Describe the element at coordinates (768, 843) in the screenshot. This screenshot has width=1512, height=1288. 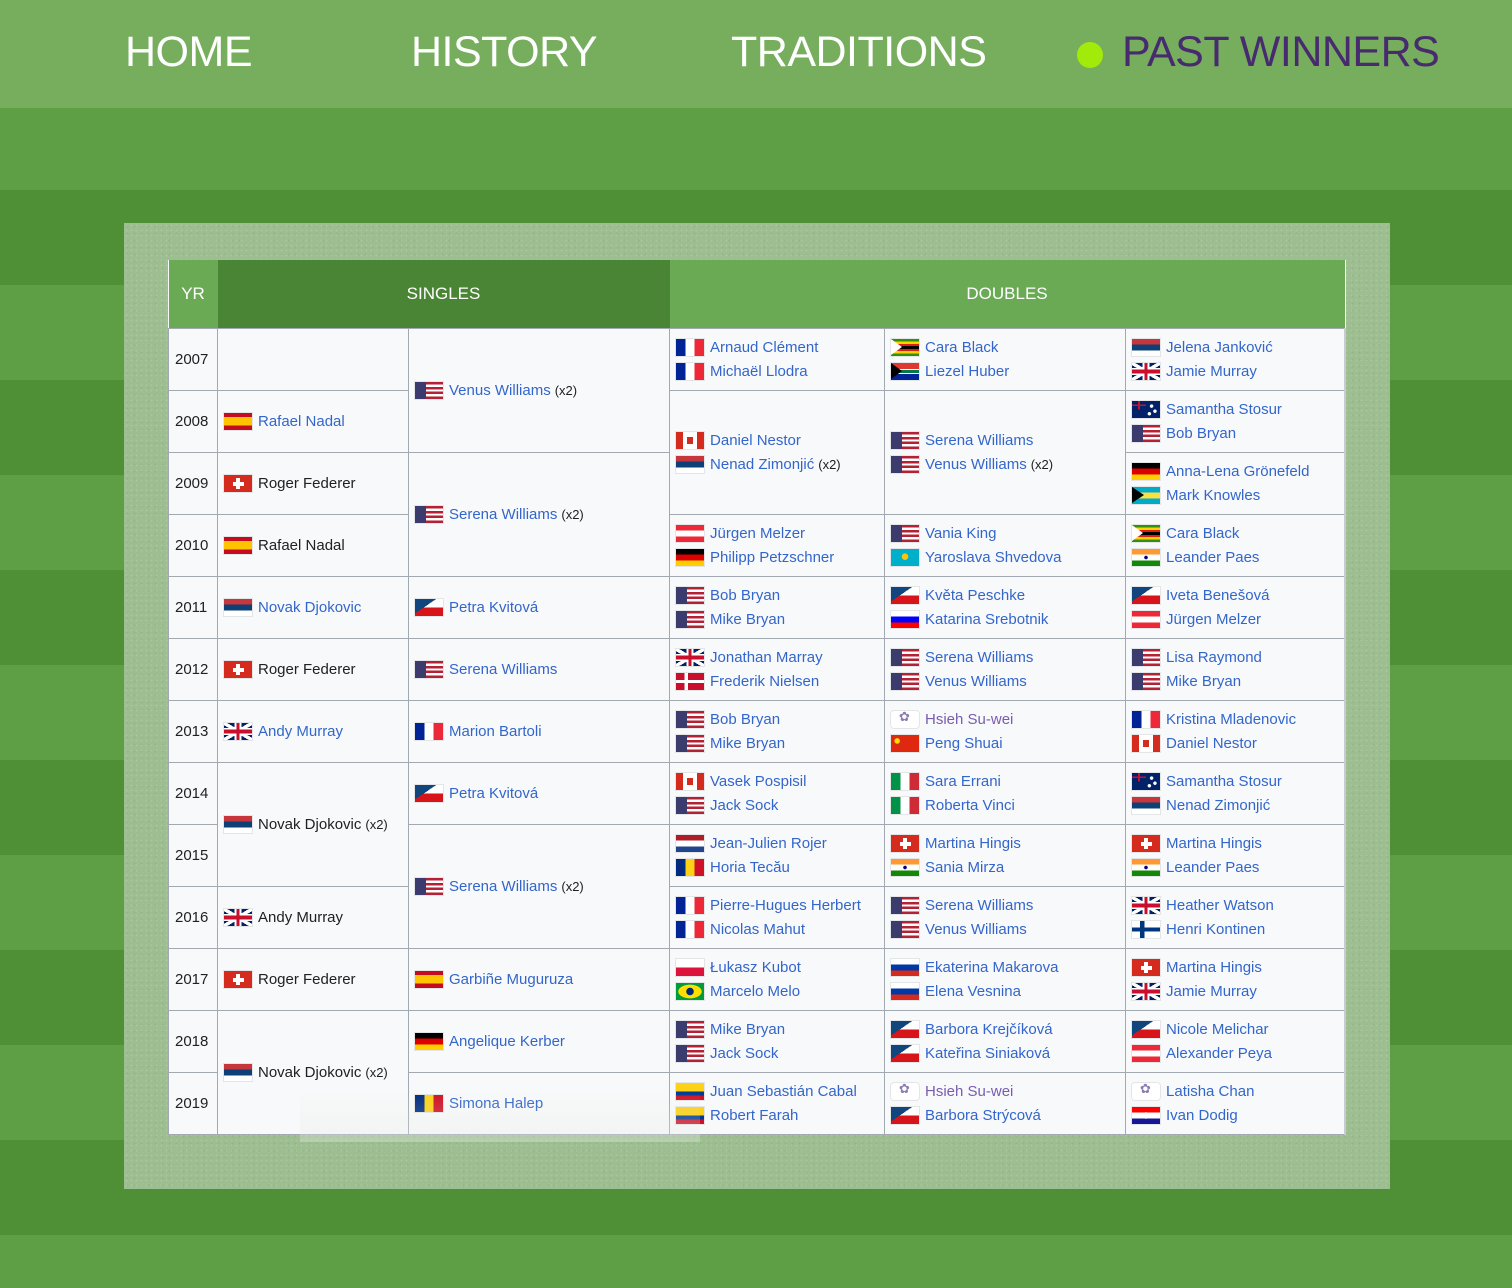
I see `player-name: Jean-Julien Rojer` at that location.